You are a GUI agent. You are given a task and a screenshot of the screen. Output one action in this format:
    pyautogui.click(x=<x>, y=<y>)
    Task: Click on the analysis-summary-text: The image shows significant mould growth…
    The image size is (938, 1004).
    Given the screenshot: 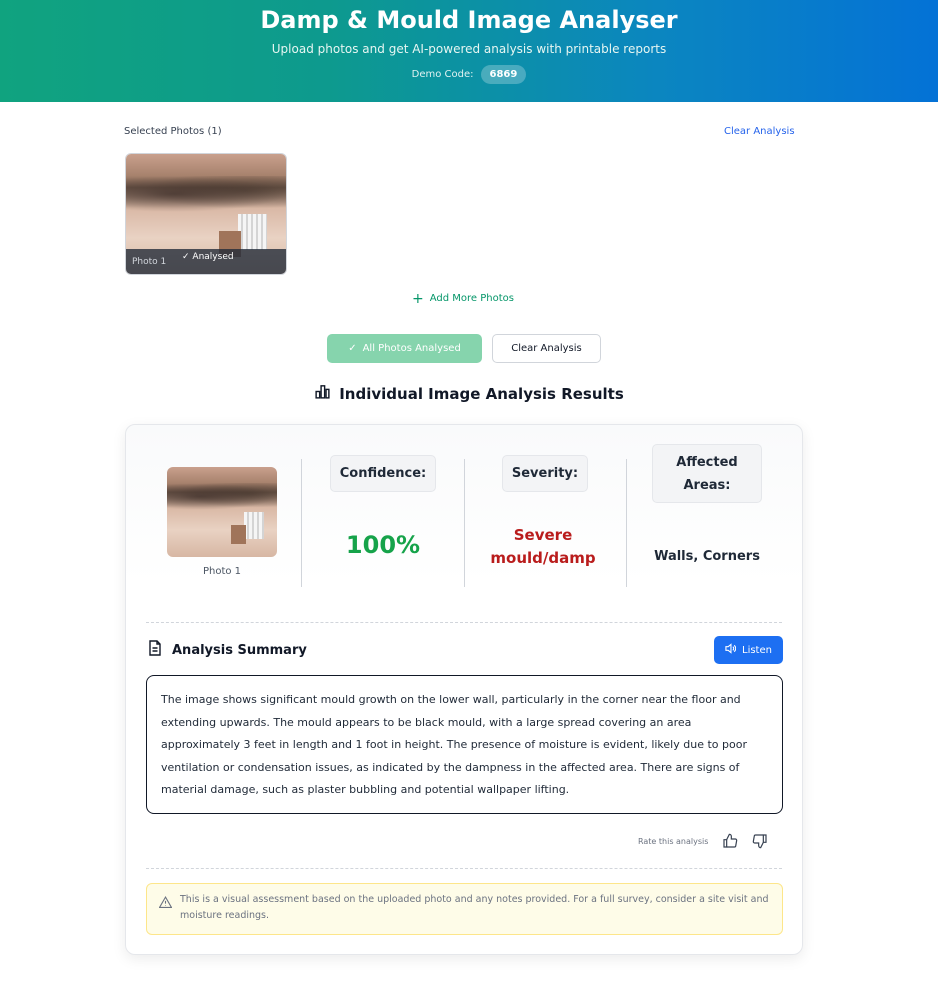 What is the action you would take?
    pyautogui.click(x=464, y=744)
    